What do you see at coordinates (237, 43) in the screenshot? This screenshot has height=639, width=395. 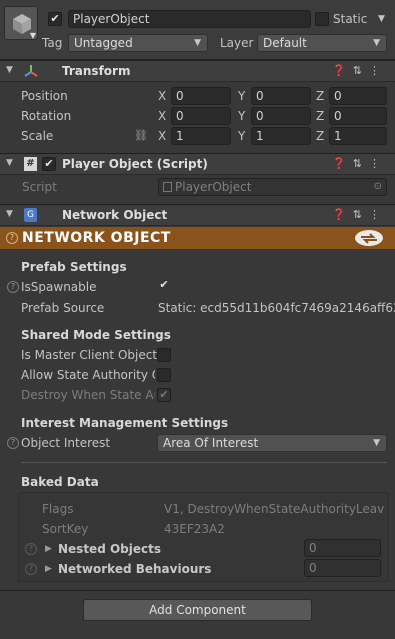 I see `layer-label: Layer` at bounding box center [237, 43].